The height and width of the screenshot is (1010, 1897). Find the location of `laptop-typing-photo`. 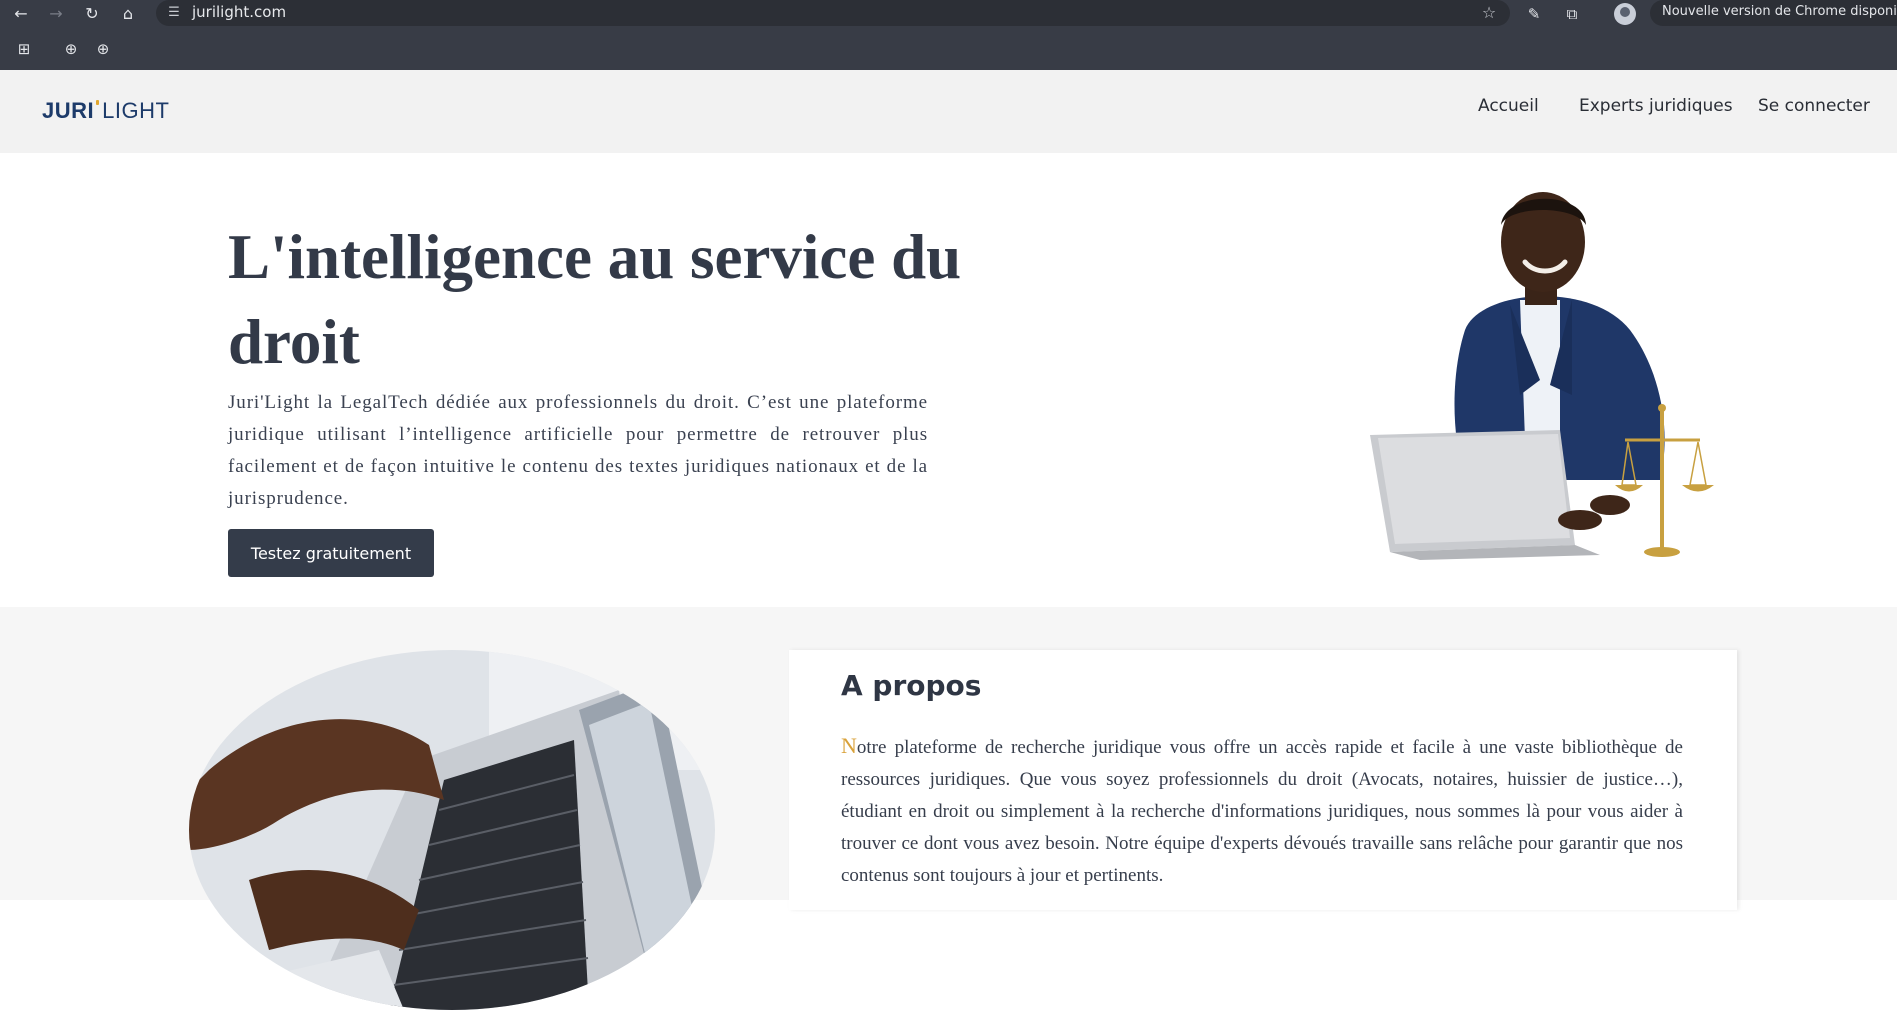

laptop-typing-photo is located at coordinates (452, 830).